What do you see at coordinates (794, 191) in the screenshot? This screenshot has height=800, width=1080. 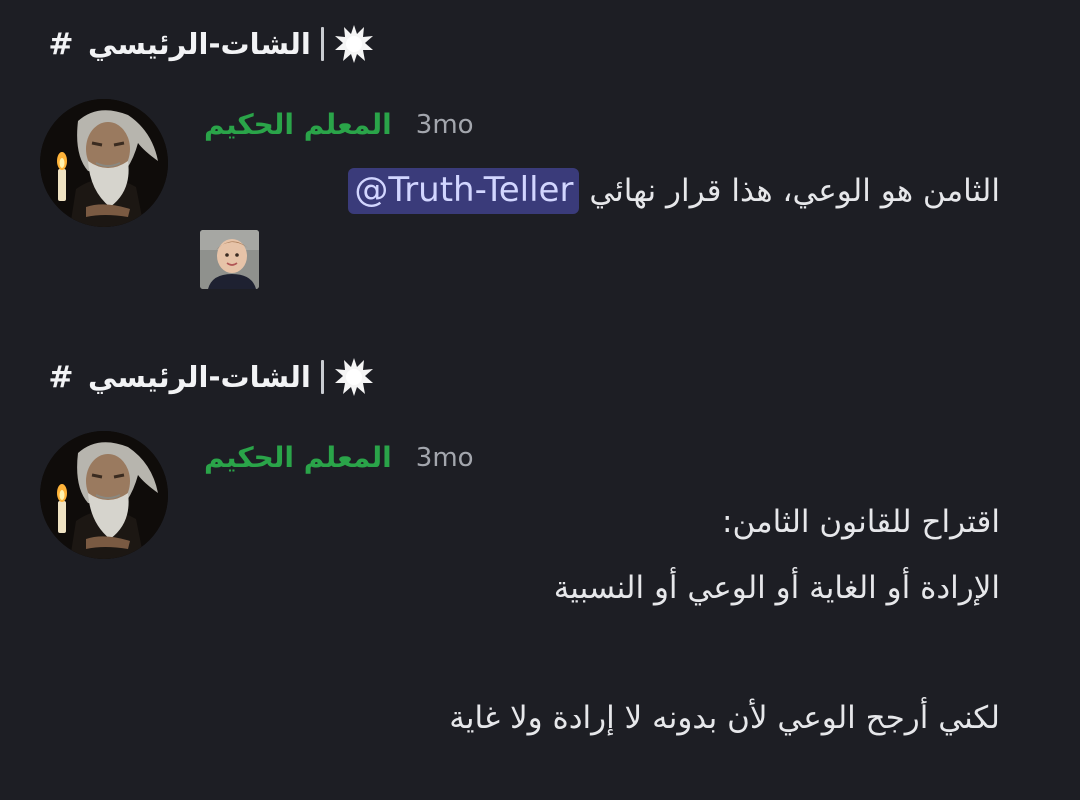 I see `message-body: الثامن هو الوعي، هذا قرار نهائي` at bounding box center [794, 191].